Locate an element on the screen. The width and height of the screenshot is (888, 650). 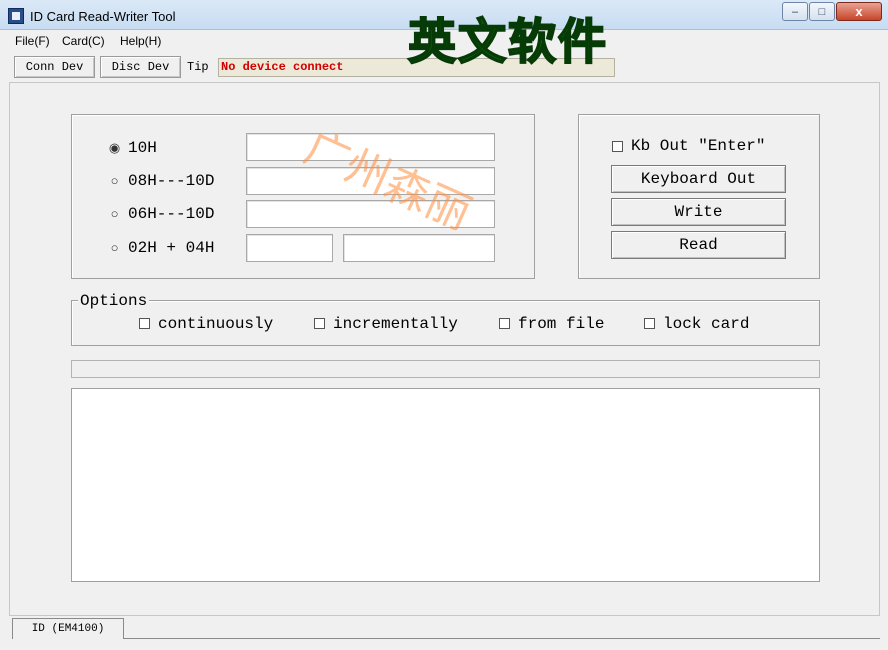
from-file-checkbox is located at coordinates (504, 323).